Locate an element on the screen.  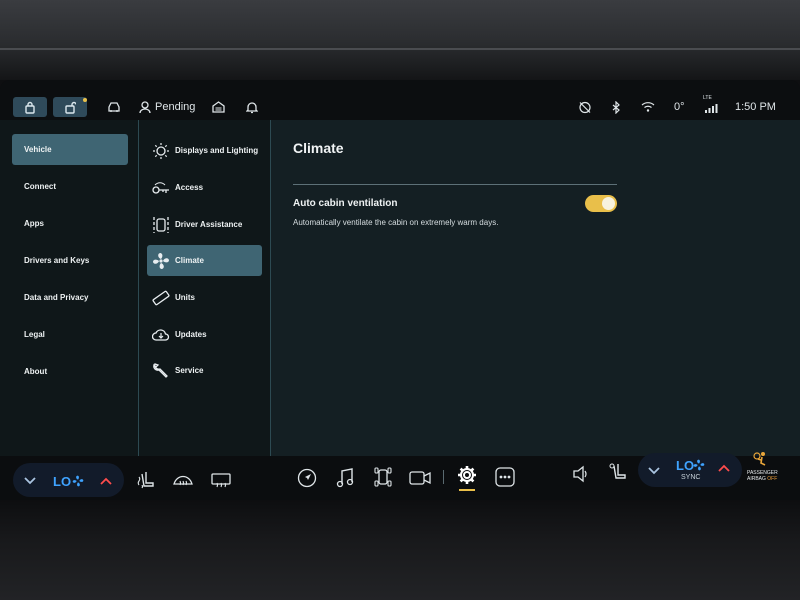
dock-divider is located at coordinates (443, 477).